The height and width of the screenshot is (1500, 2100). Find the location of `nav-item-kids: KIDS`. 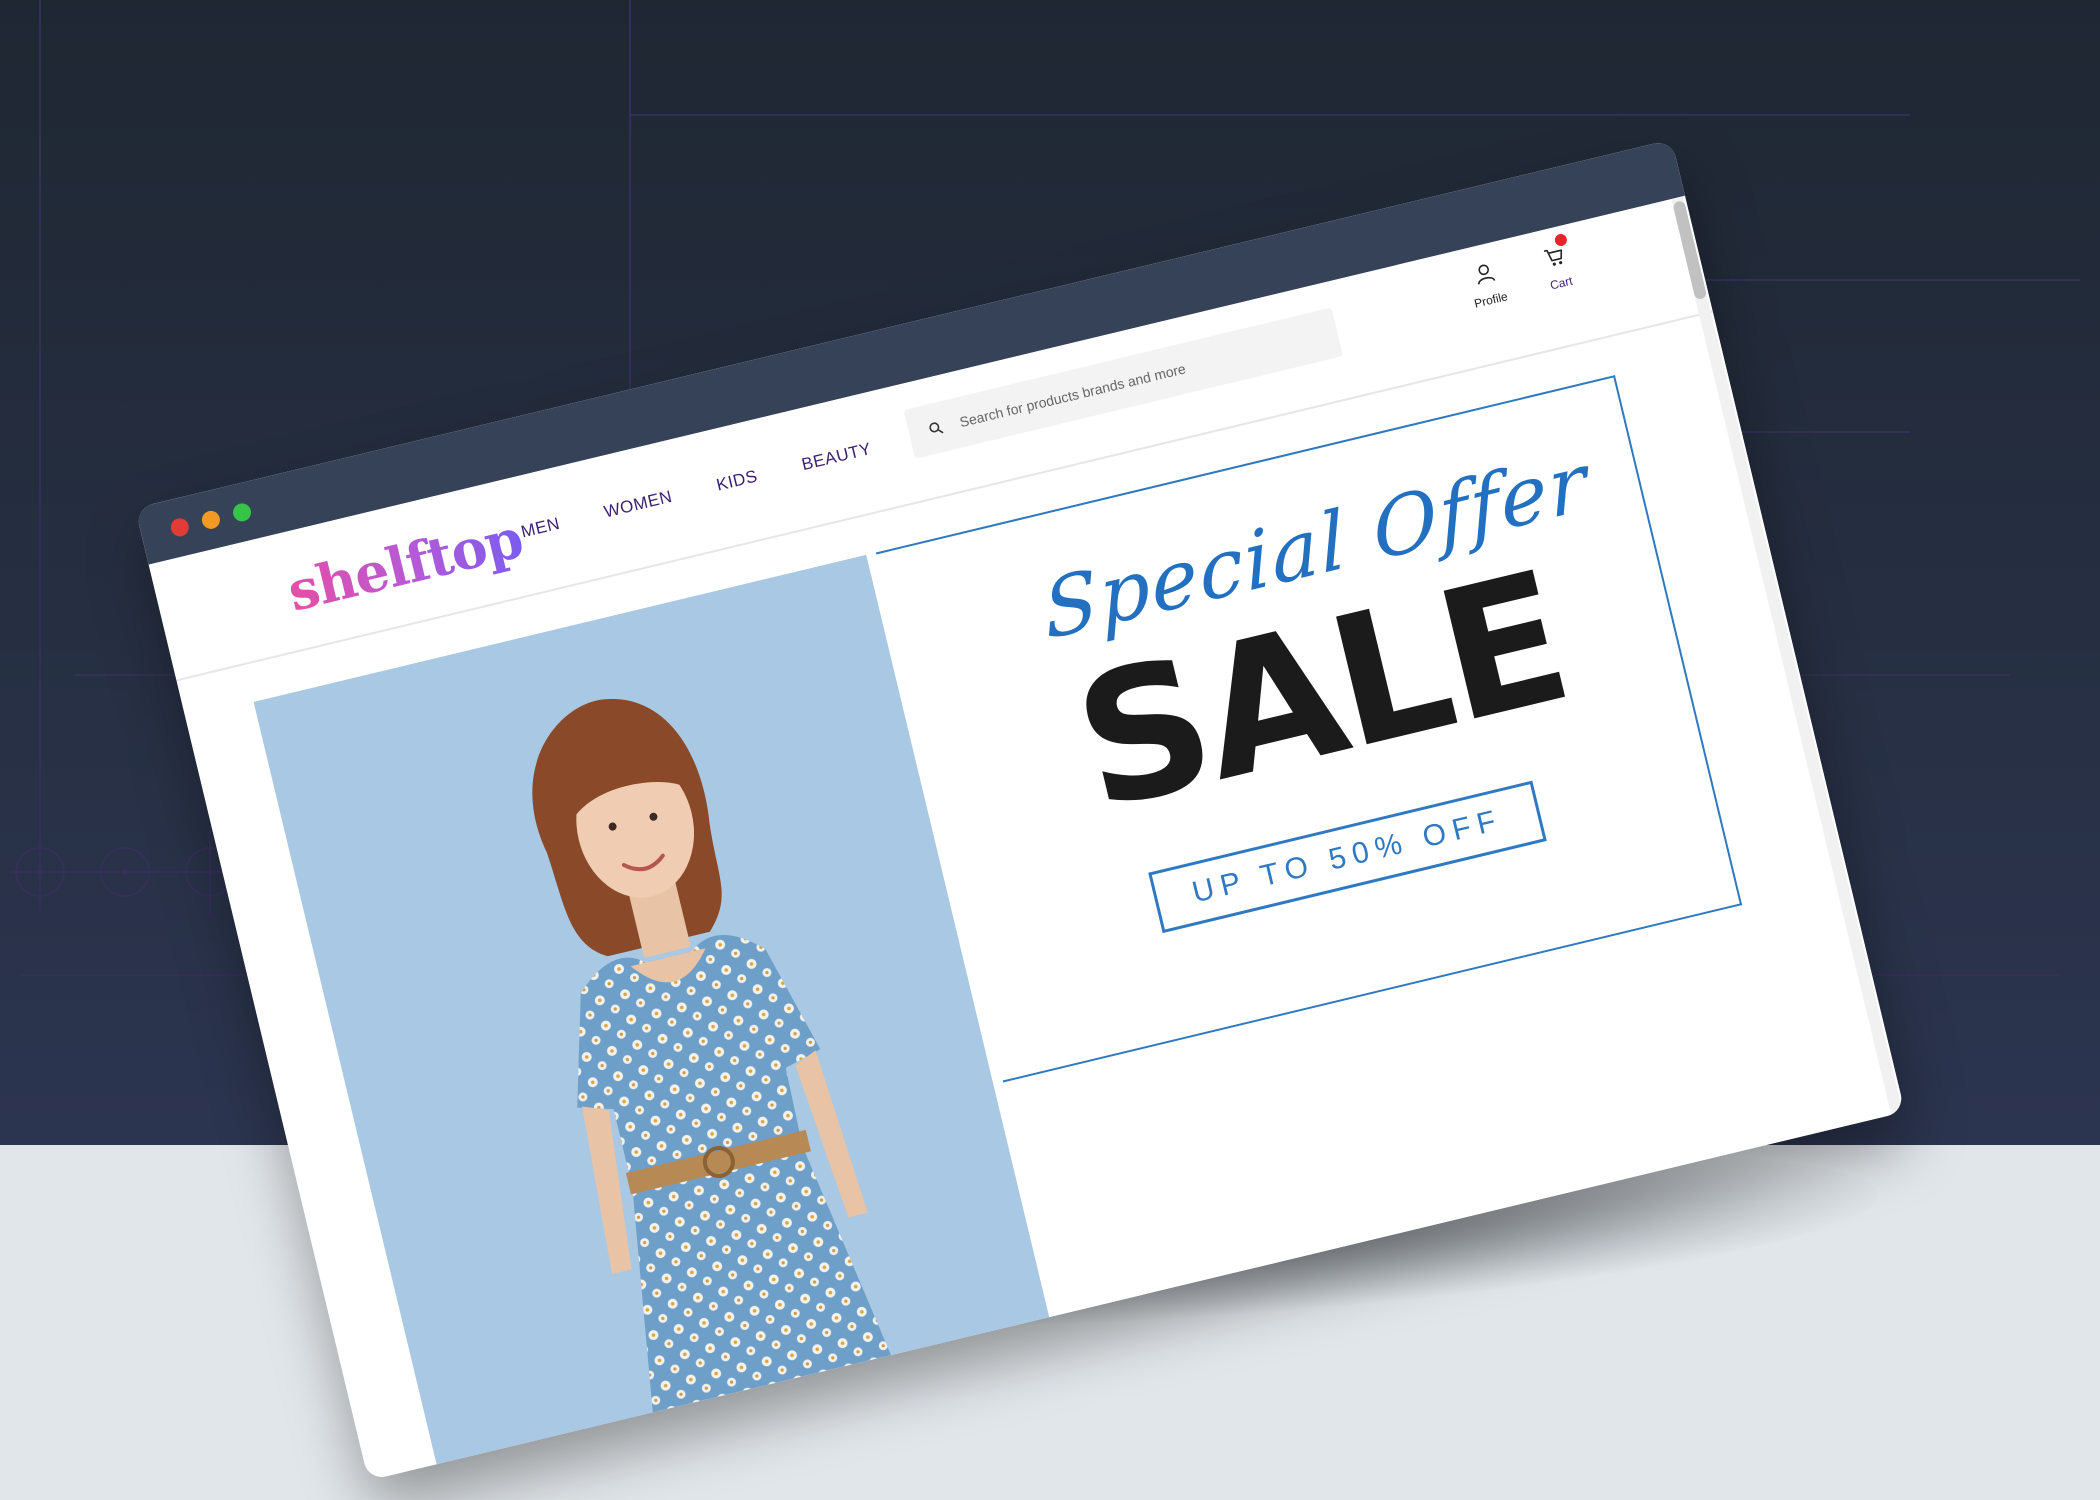

nav-item-kids: KIDS is located at coordinates (736, 480).